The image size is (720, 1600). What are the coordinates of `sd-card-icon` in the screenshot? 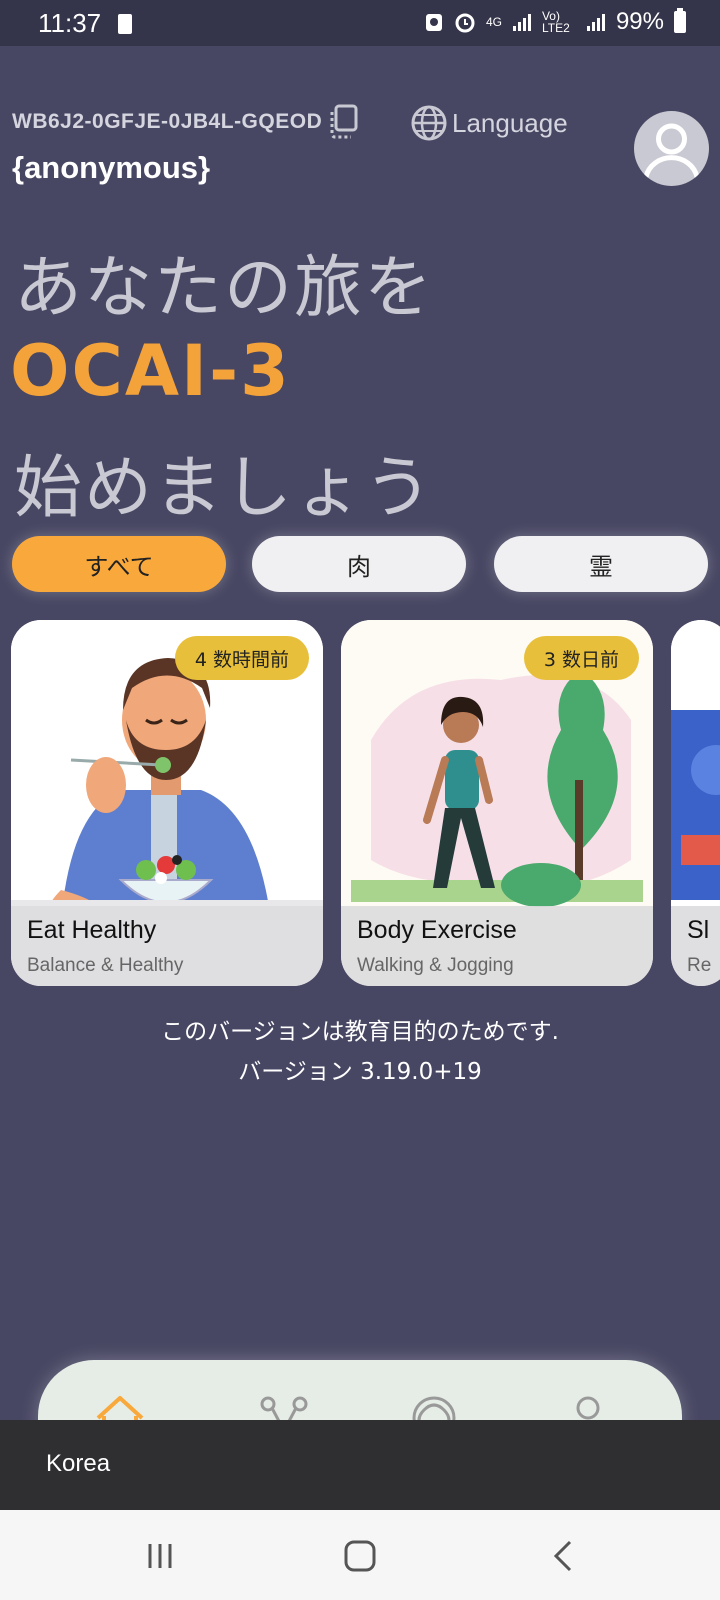 It's located at (125, 24).